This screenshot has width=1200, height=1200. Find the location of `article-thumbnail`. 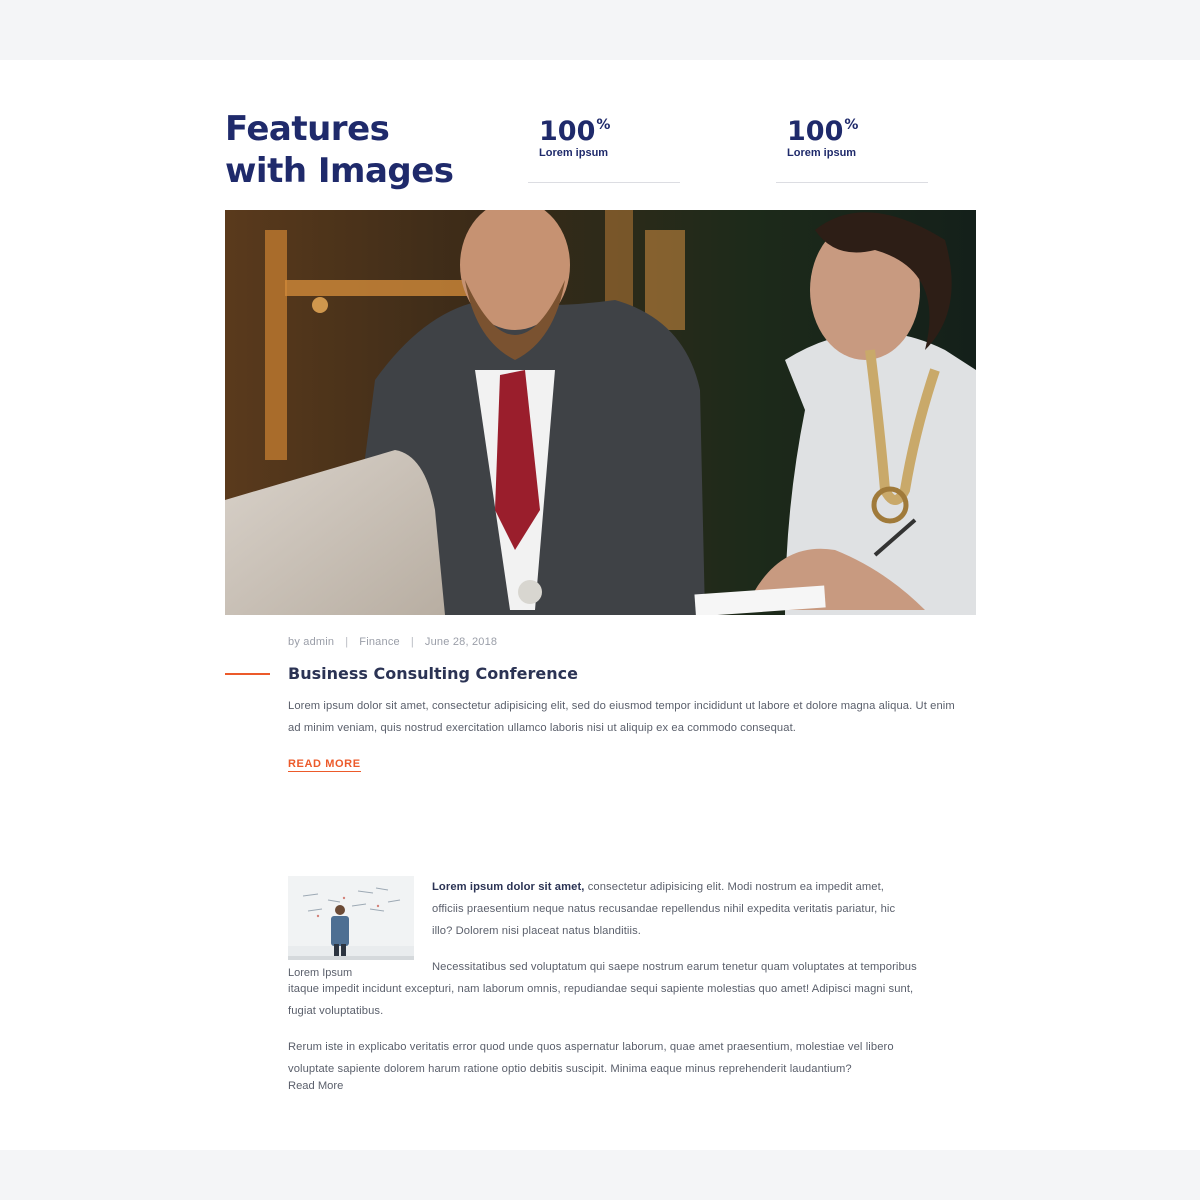

article-thumbnail is located at coordinates (351, 918).